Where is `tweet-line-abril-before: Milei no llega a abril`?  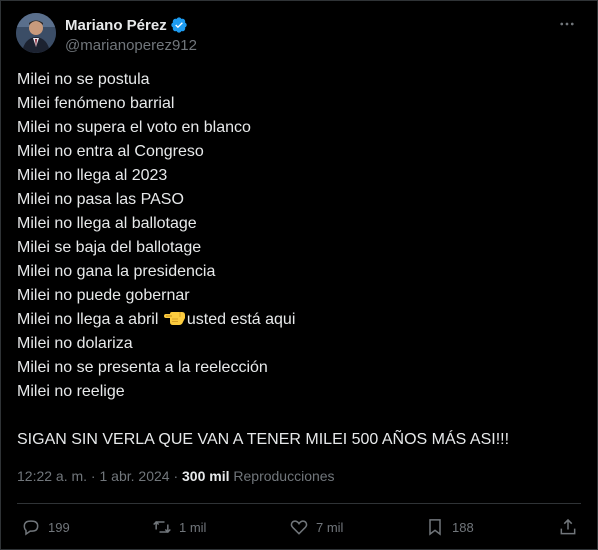
tweet-line-abril-before: Milei no llega a abril is located at coordinates (90, 319).